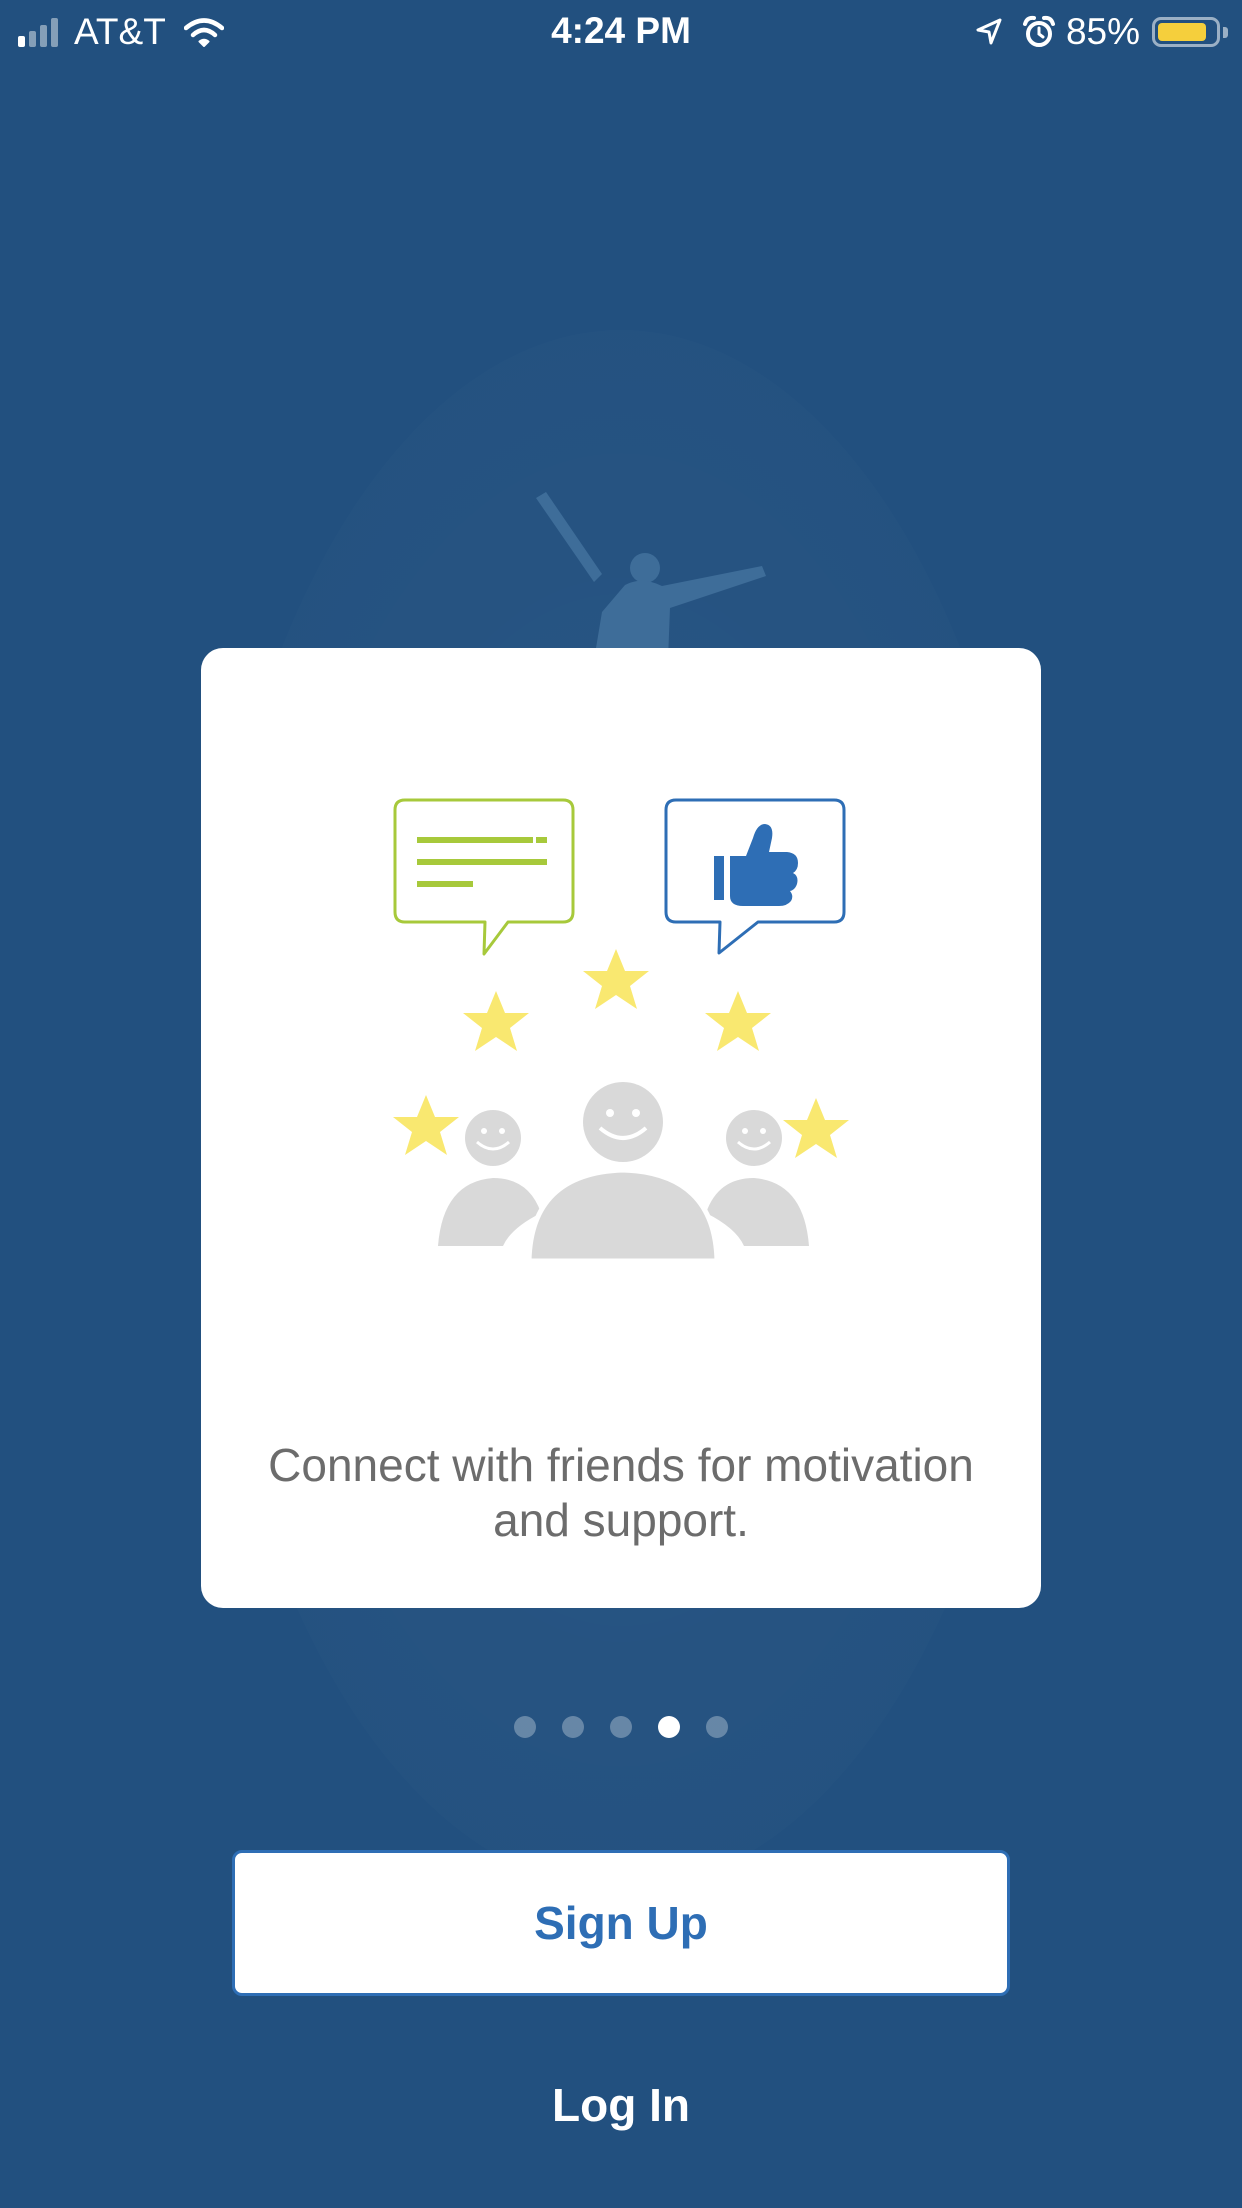  I want to click on status-bar: AT&T 4:24 PM 85%, so click(621, 31).